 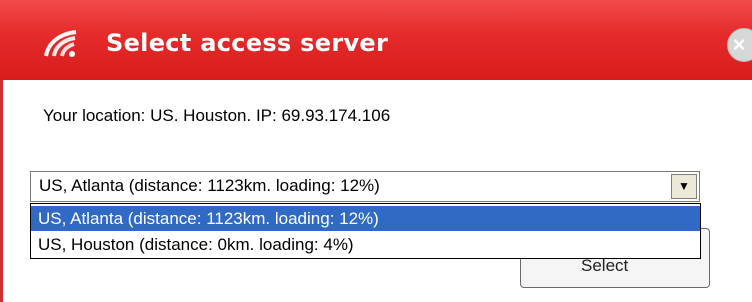 What do you see at coordinates (60, 43) in the screenshot?
I see `wifi-signal-icon` at bounding box center [60, 43].